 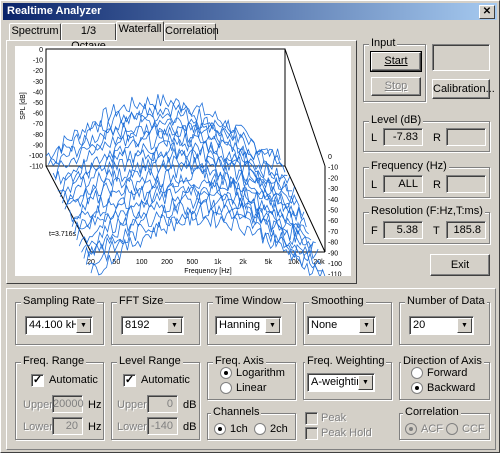 What do you see at coordinates (333, 253) in the screenshot?
I see `y-tick-label-right: -90` at bounding box center [333, 253].